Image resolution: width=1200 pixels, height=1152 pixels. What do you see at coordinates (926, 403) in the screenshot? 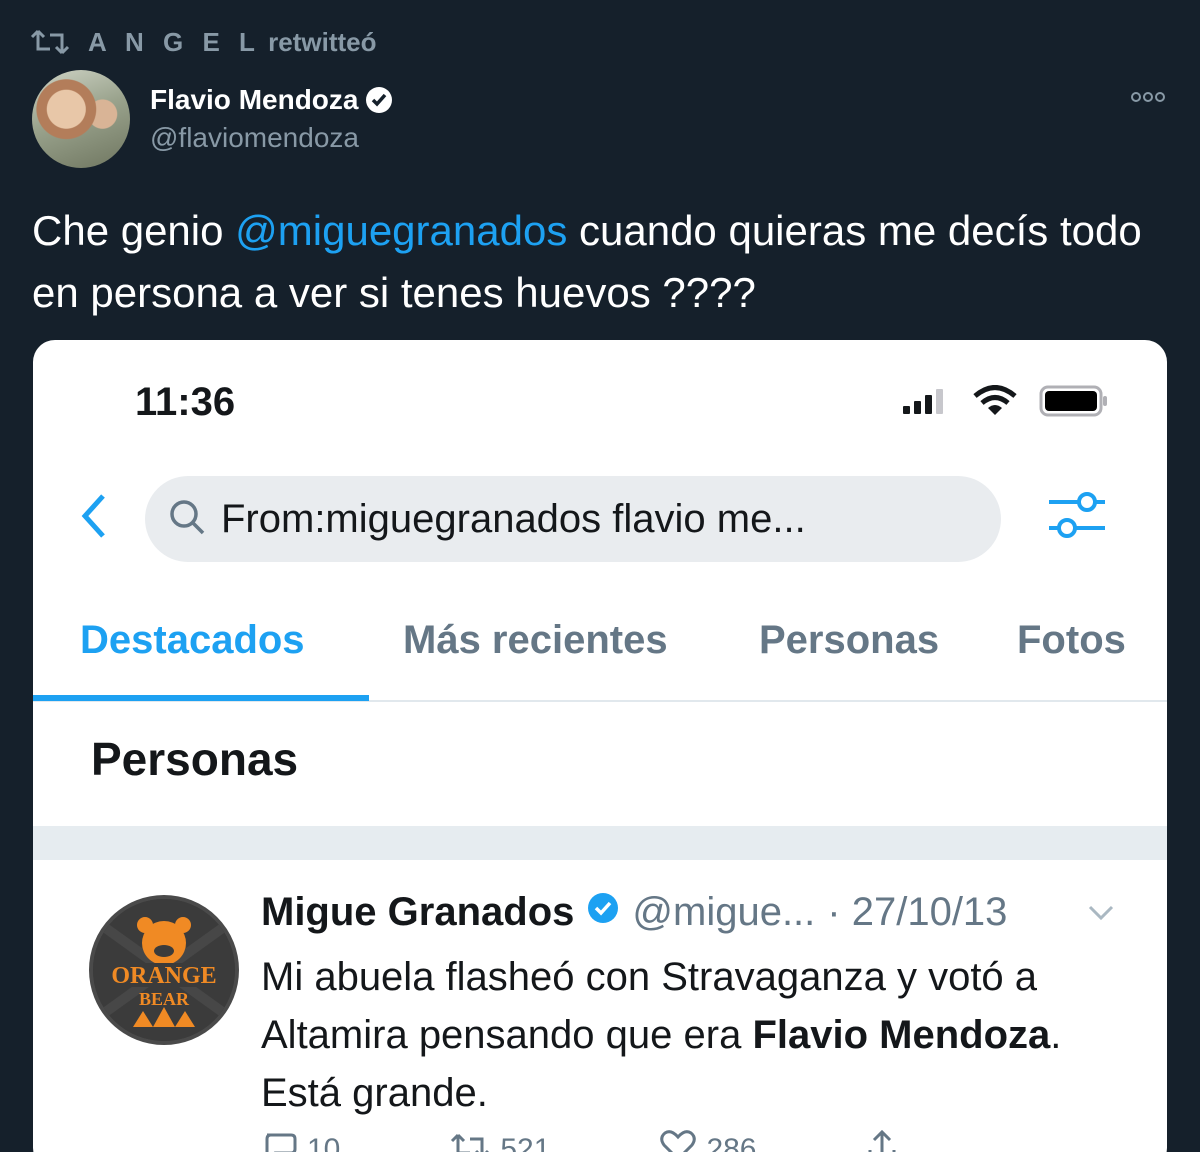
I see `signal-icon` at bounding box center [926, 403].